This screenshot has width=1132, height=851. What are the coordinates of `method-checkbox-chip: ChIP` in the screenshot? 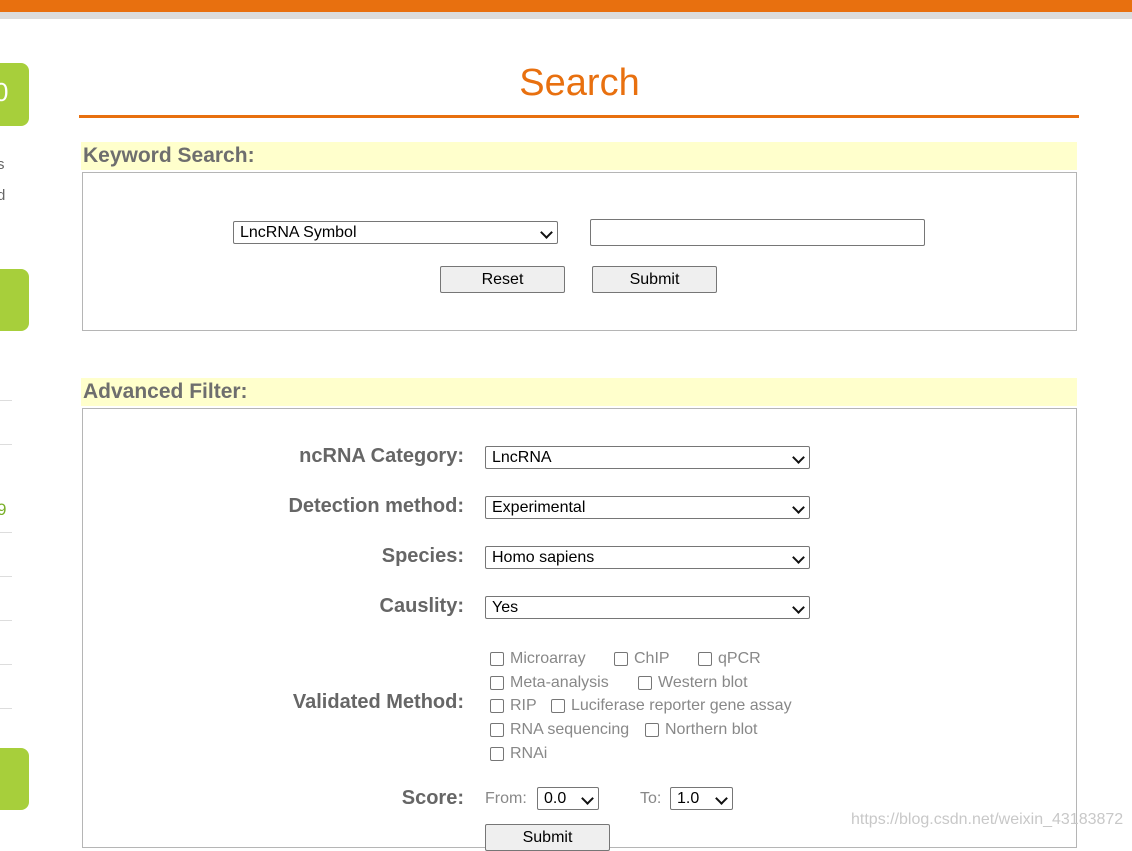 It's located at (642, 659).